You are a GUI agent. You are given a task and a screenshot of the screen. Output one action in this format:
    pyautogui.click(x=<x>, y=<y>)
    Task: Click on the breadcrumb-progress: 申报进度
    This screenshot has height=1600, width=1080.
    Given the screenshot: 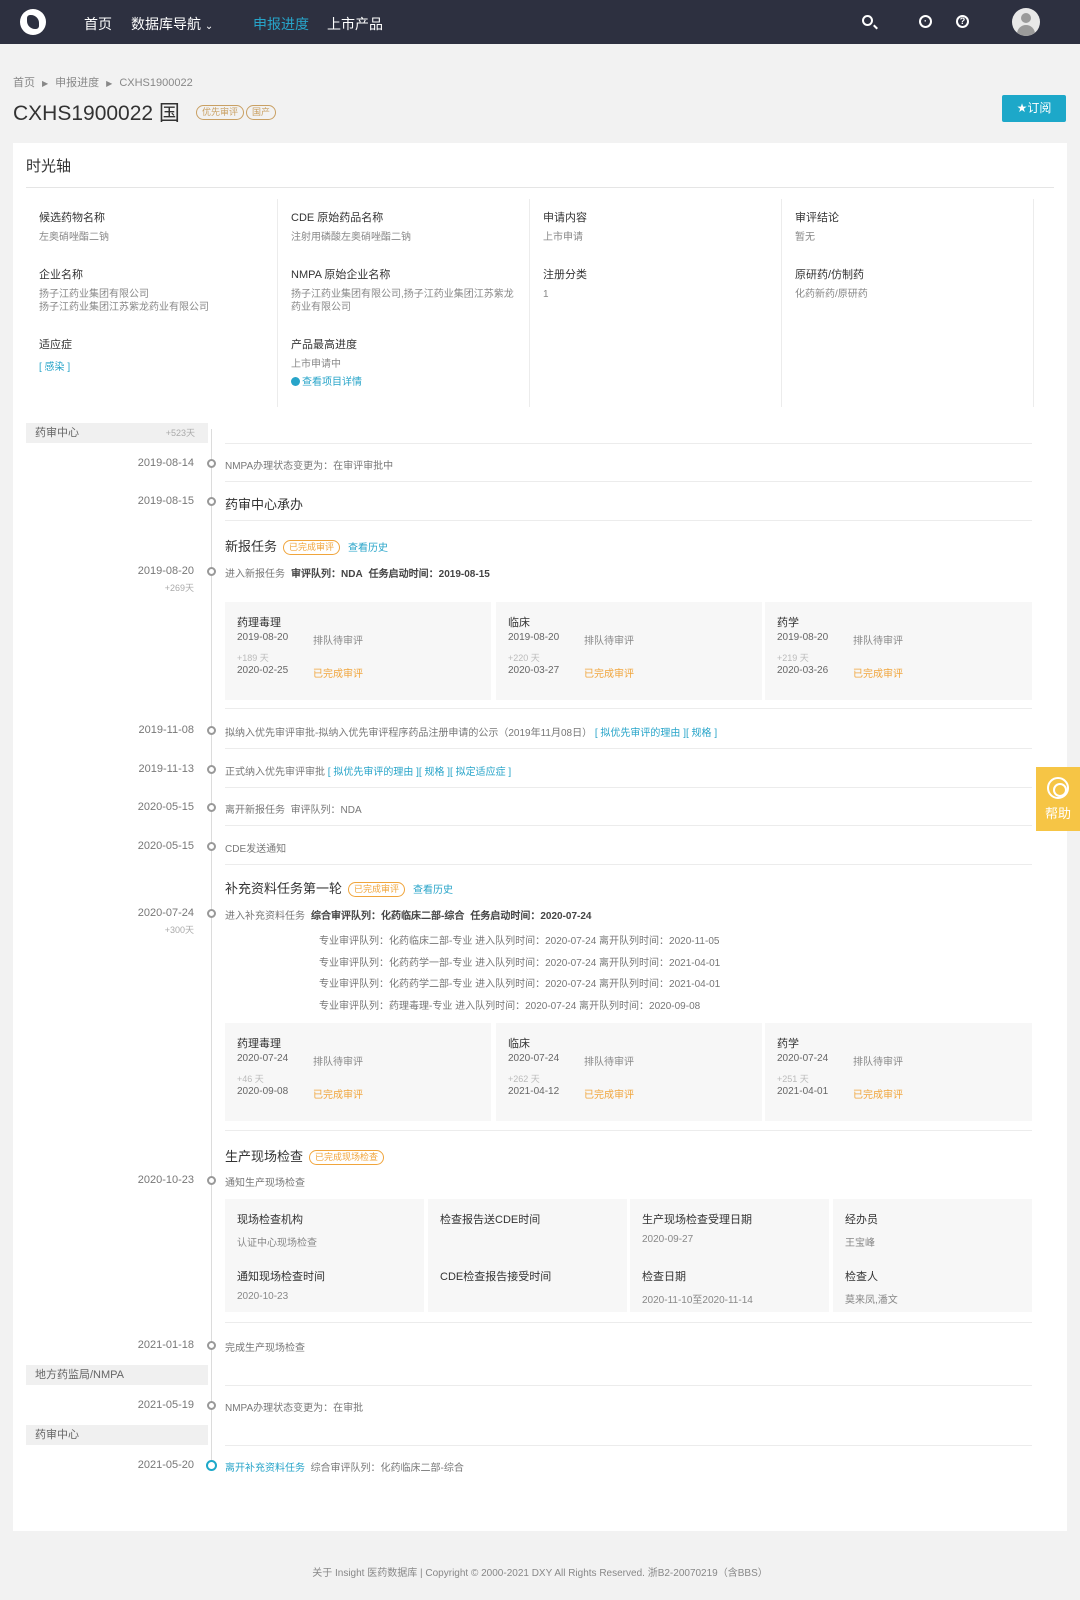 What is the action you would take?
    pyautogui.click(x=77, y=83)
    